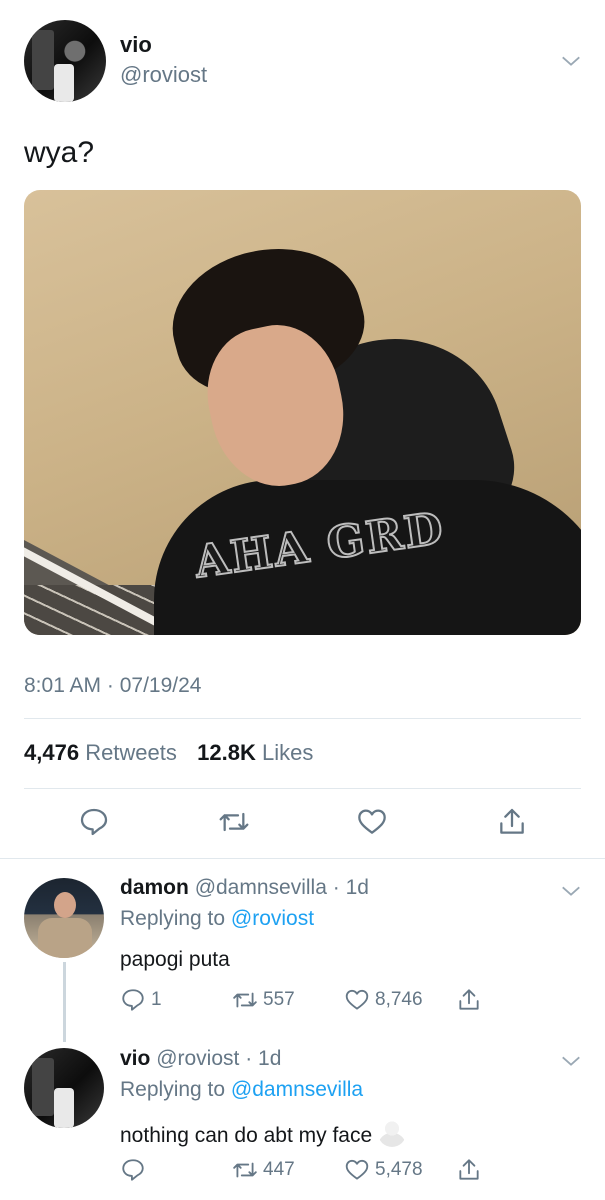 The height and width of the screenshot is (1200, 605). What do you see at coordinates (51, 752) in the screenshot?
I see `retweet-count: 4,476` at bounding box center [51, 752].